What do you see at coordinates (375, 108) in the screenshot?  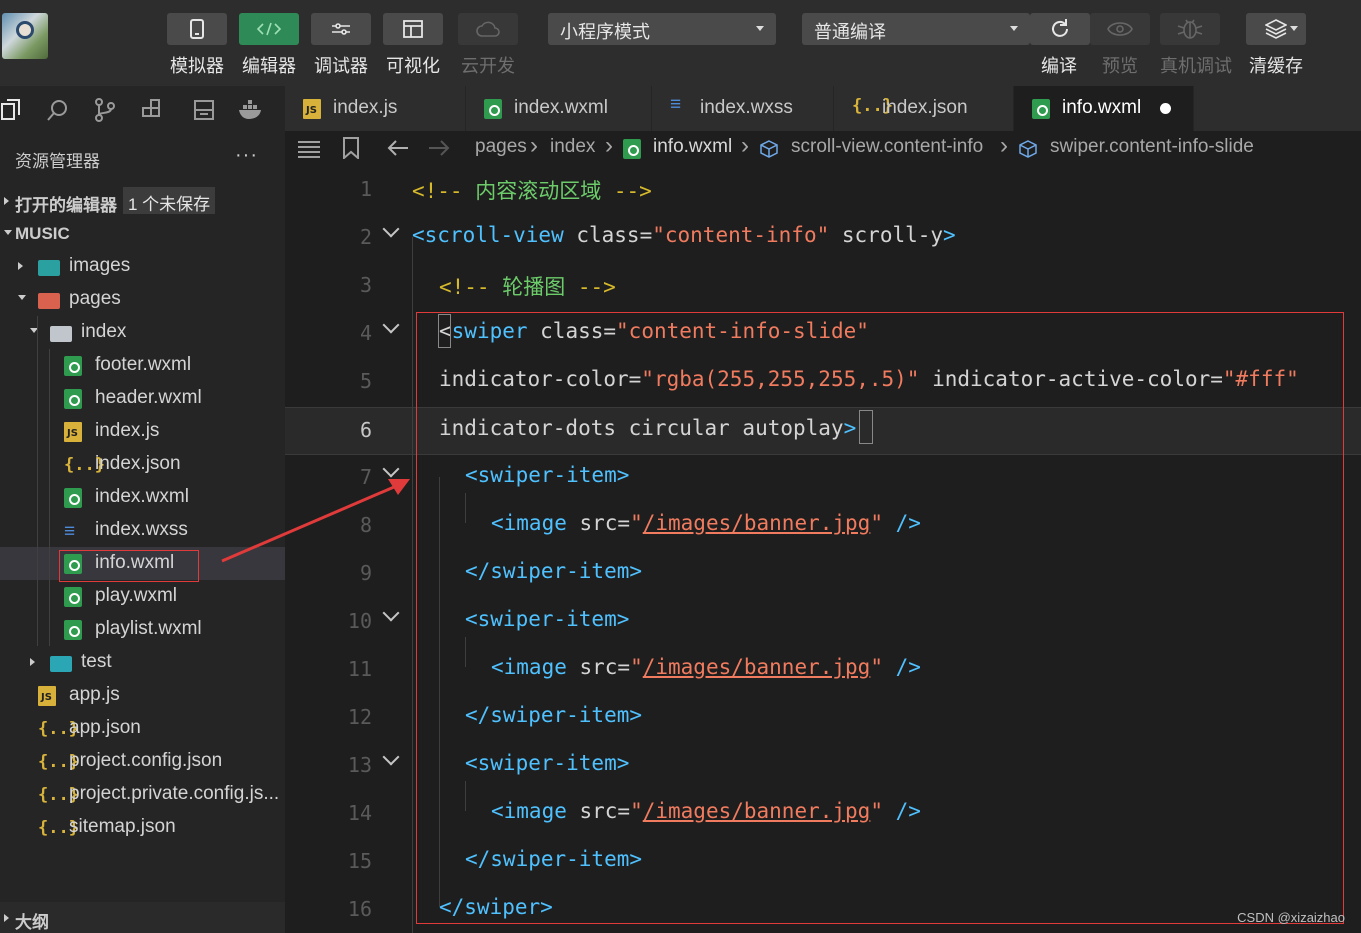 I see `tab-0: index.js` at bounding box center [375, 108].